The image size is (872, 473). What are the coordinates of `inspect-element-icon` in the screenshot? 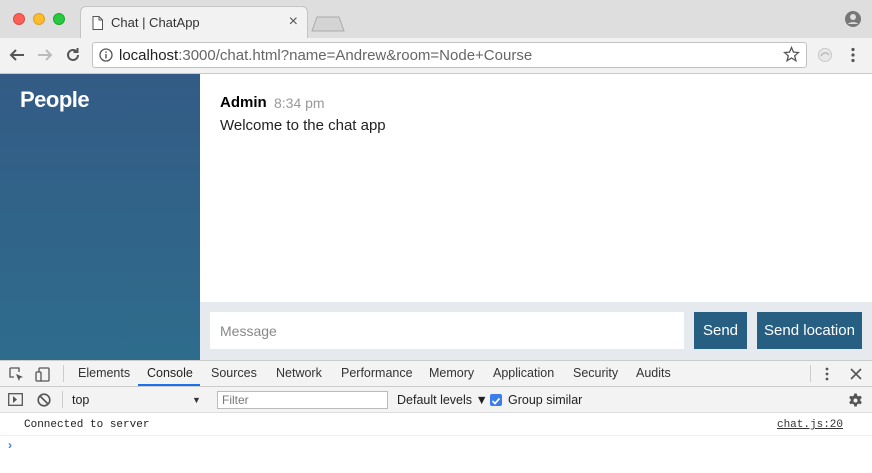 It's located at (16, 377).